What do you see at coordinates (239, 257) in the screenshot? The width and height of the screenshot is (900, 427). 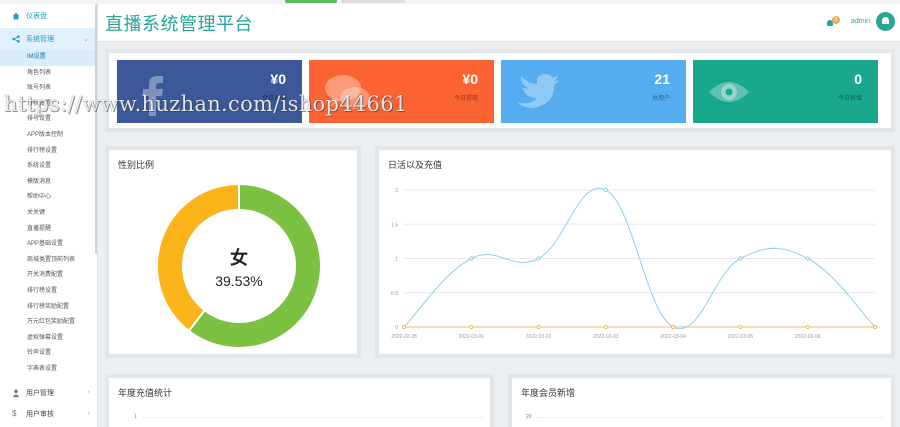 I see `donut-center-label: 女` at bounding box center [239, 257].